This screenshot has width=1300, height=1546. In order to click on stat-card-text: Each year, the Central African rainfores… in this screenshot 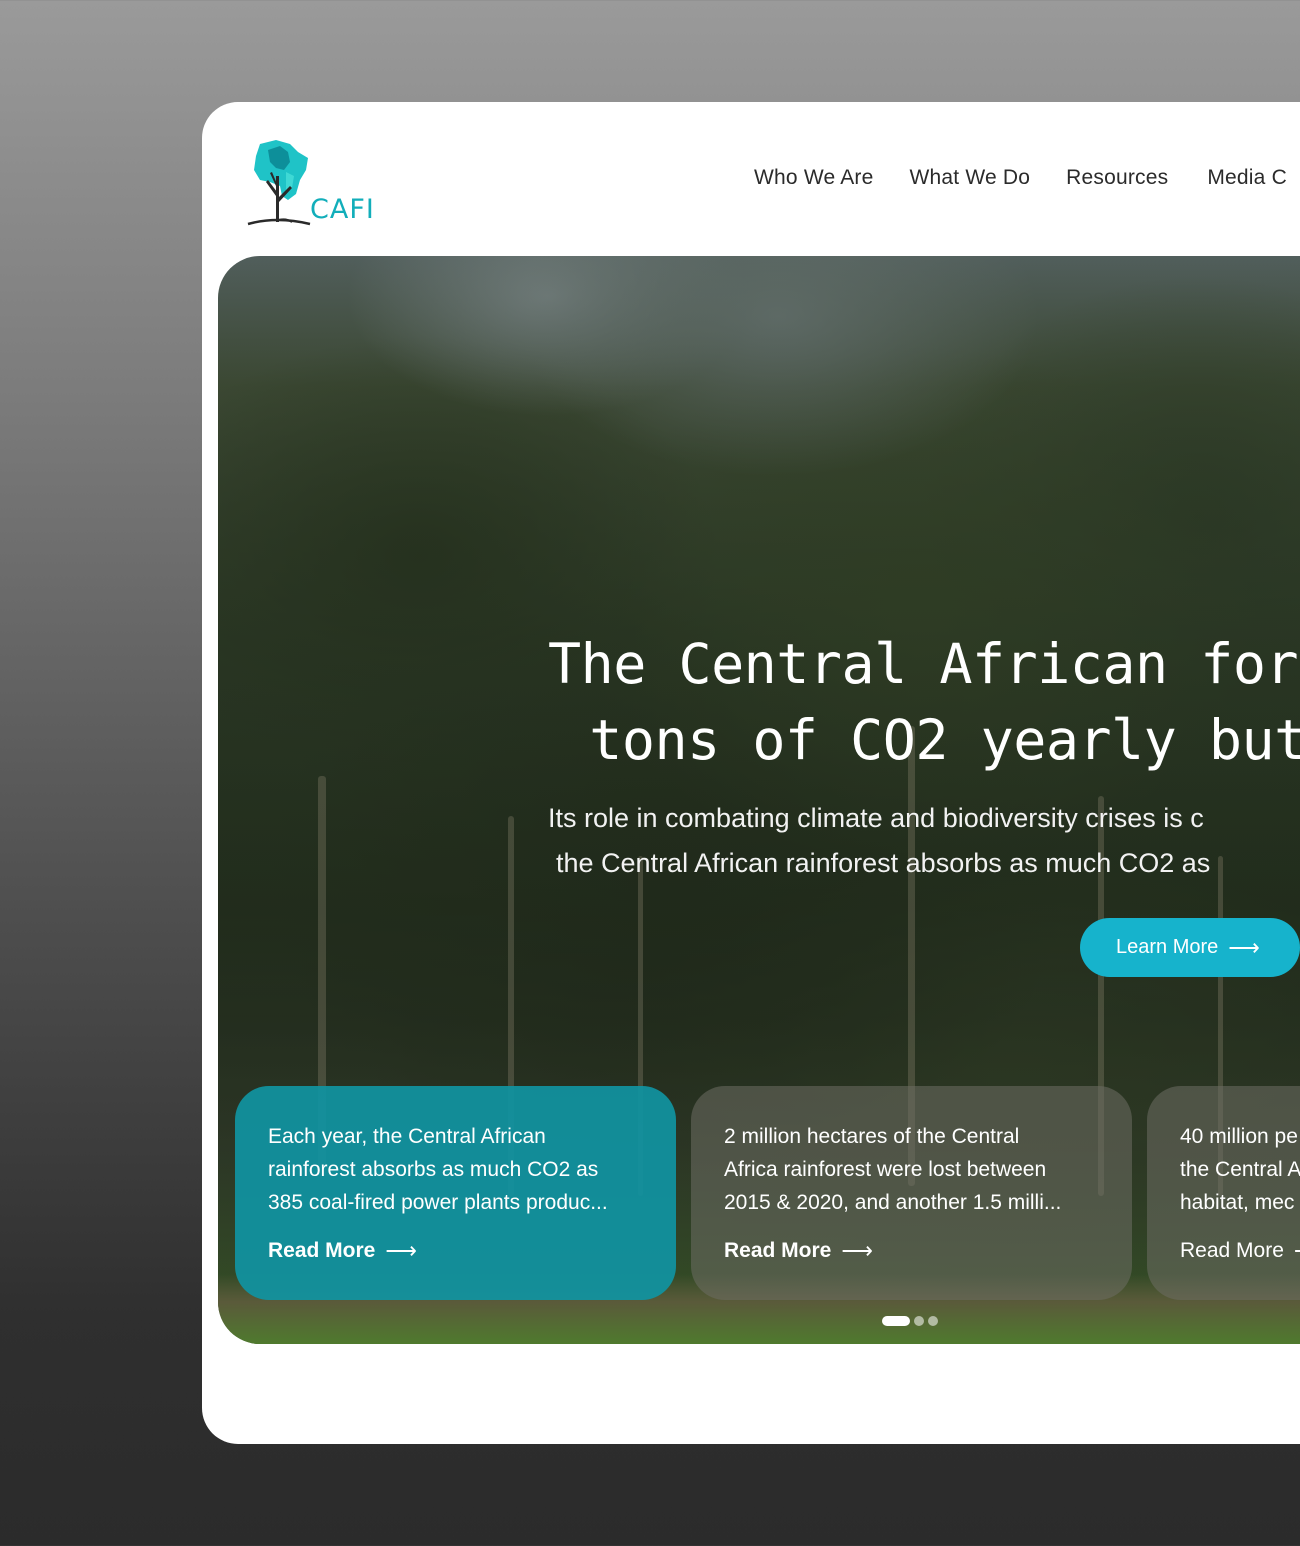, I will do `click(455, 1169)`.